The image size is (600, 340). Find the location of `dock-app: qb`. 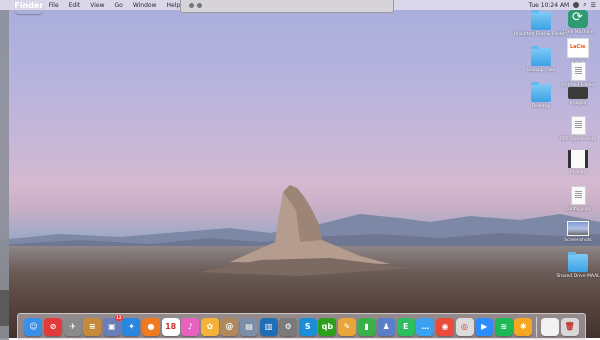

dock-app: qb is located at coordinates (327, 326).